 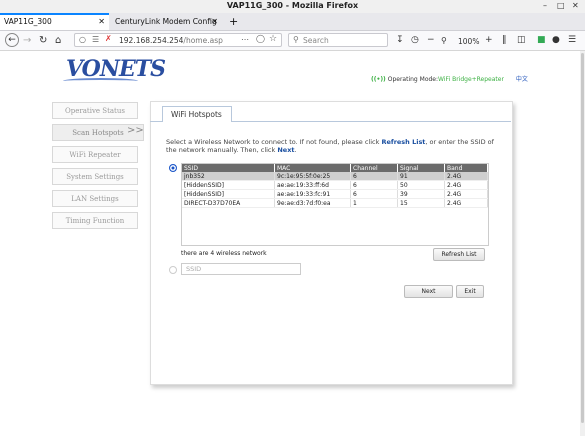 What do you see at coordinates (403, 142) in the screenshot?
I see `refresh-list-link: Refresh List` at bounding box center [403, 142].